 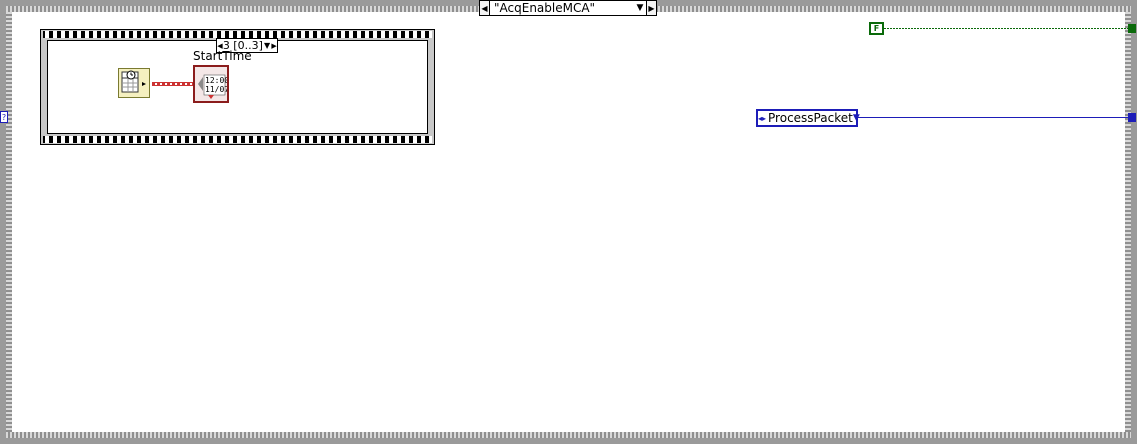 I want to click on case-selector: ◀ "AcqEnableMCA" ▼ ▶, so click(x=568, y=8).